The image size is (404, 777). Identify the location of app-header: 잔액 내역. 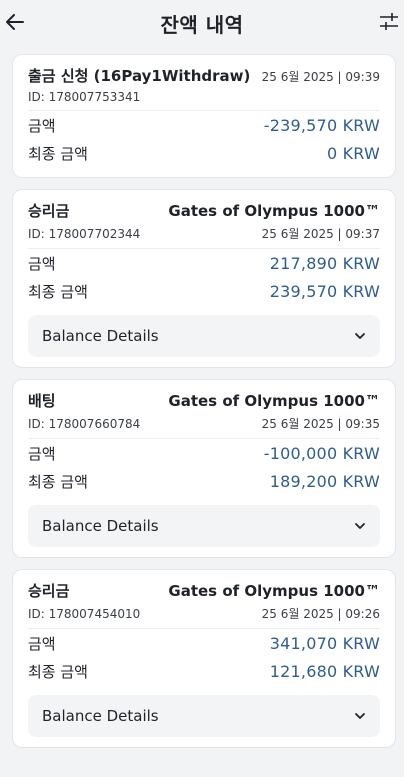
(202, 23).